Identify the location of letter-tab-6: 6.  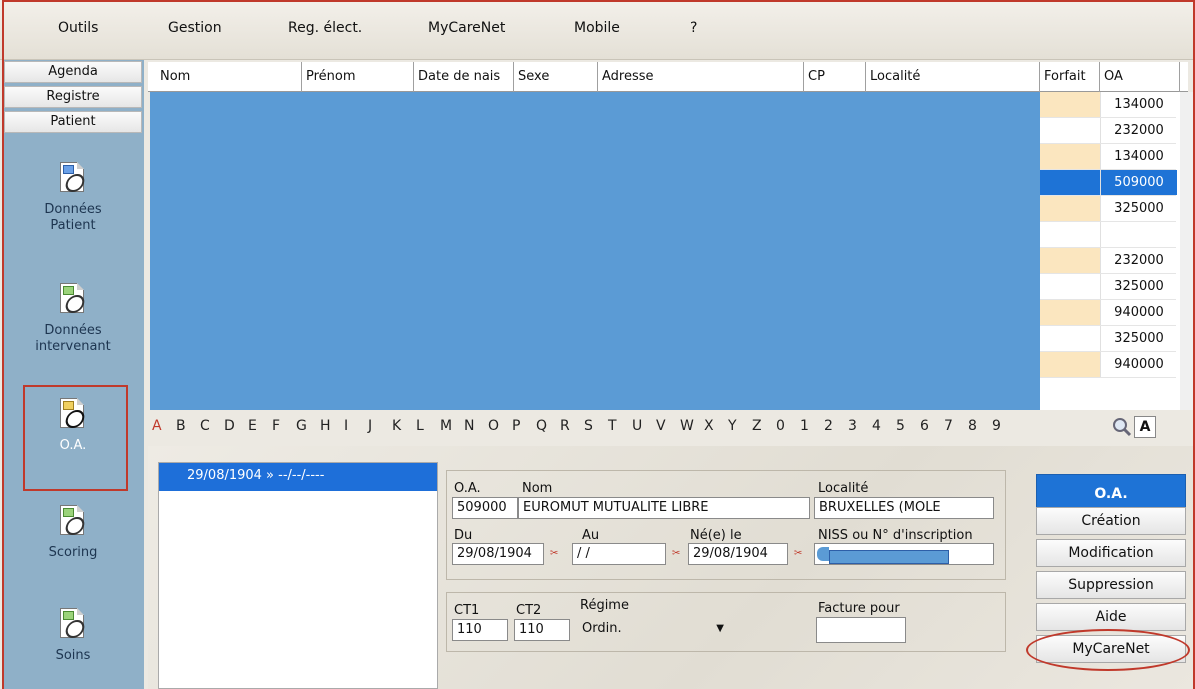
(924, 426).